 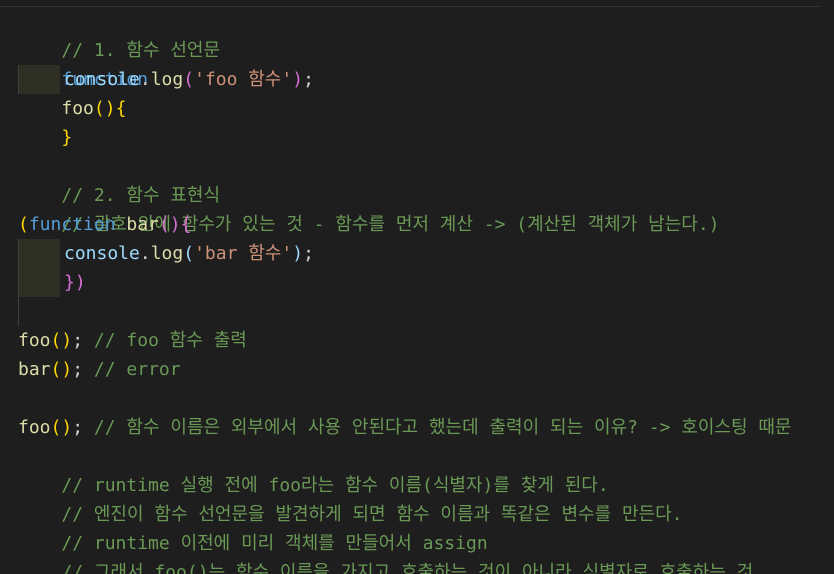 I want to click on code-line-4: }, so click(x=45, y=121).